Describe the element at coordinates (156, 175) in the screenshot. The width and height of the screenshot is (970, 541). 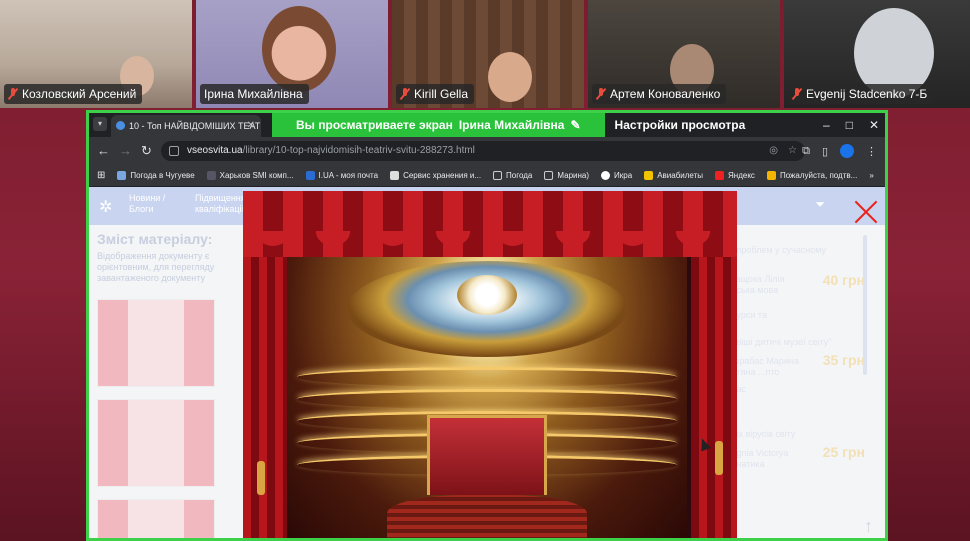
I see `bookmark-item: Погода в Чугуеве` at that location.